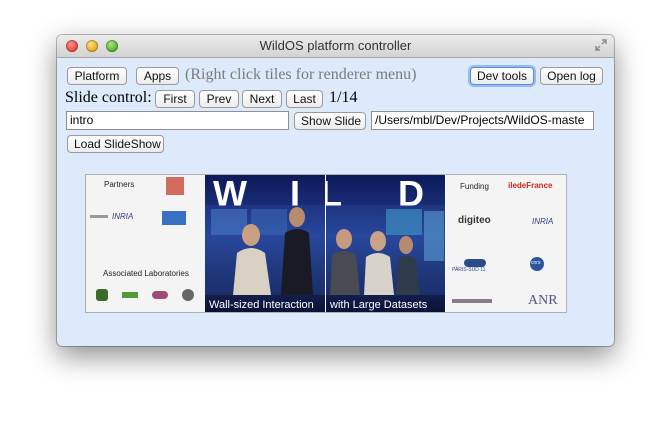 This screenshot has width=671, height=425. What do you see at coordinates (472, 301) in the screenshot?
I see `funding-logo-small` at bounding box center [472, 301].